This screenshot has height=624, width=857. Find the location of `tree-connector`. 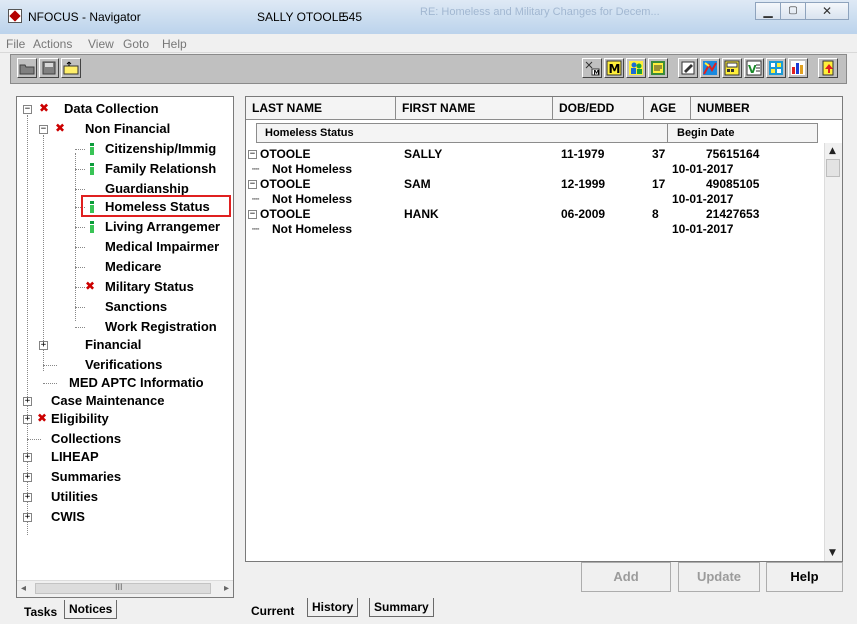

tree-connector is located at coordinates (80, 149).